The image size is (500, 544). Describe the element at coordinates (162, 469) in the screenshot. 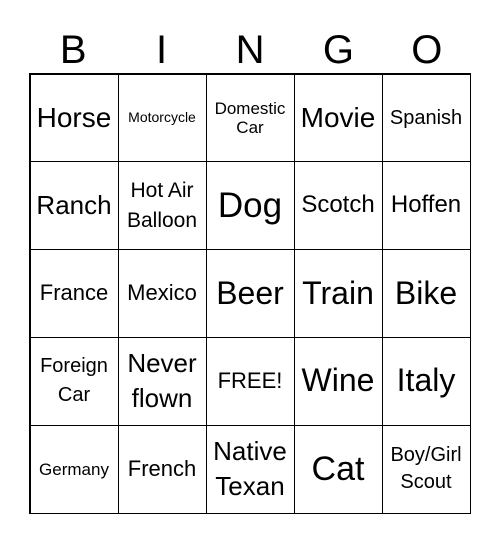

I see `bingo-cell: French` at that location.